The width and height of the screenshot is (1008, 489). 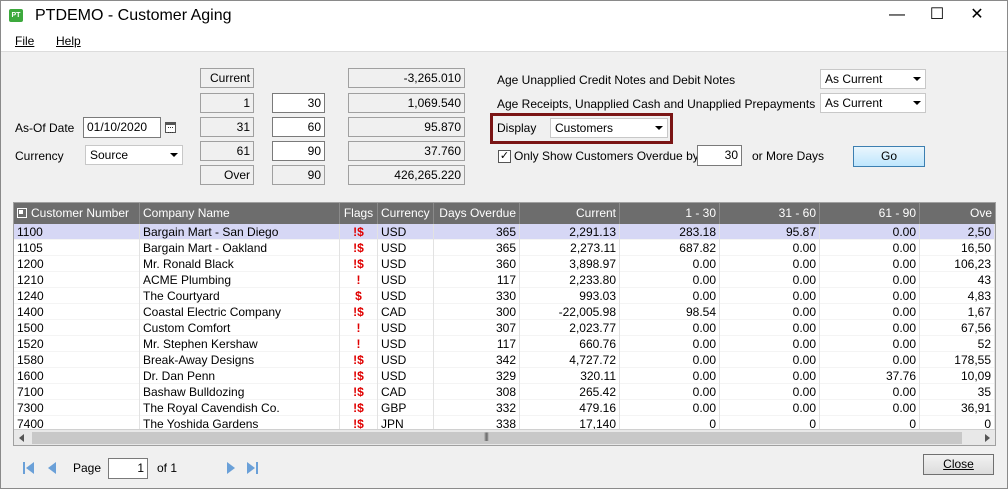 What do you see at coordinates (30, 468) in the screenshot?
I see `first-page-icon` at bounding box center [30, 468].